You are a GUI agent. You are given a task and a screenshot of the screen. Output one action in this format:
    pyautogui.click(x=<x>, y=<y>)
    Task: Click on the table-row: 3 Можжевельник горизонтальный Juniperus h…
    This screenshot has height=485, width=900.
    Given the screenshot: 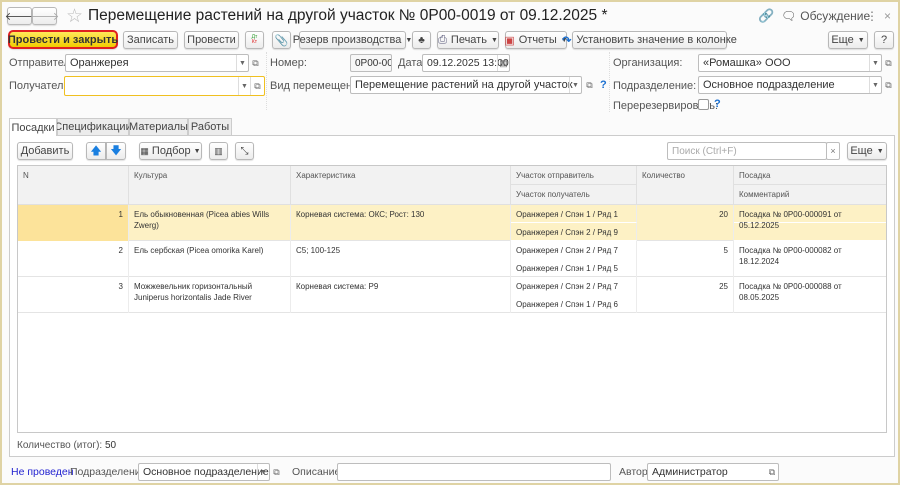 What is the action you would take?
    pyautogui.click(x=452, y=295)
    